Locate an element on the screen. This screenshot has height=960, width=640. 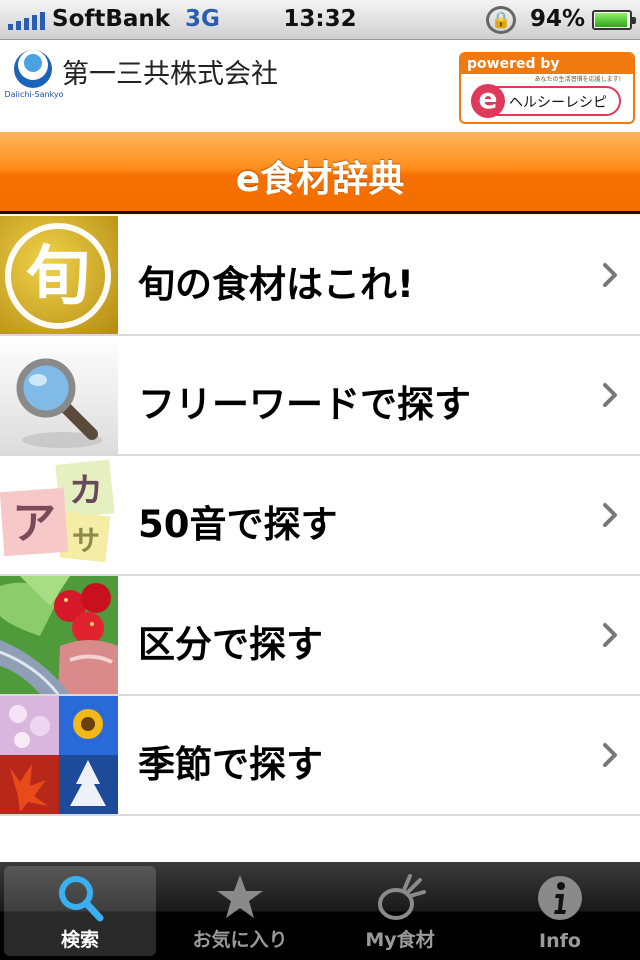
tab-search: 検索 is located at coordinates (80, 911).